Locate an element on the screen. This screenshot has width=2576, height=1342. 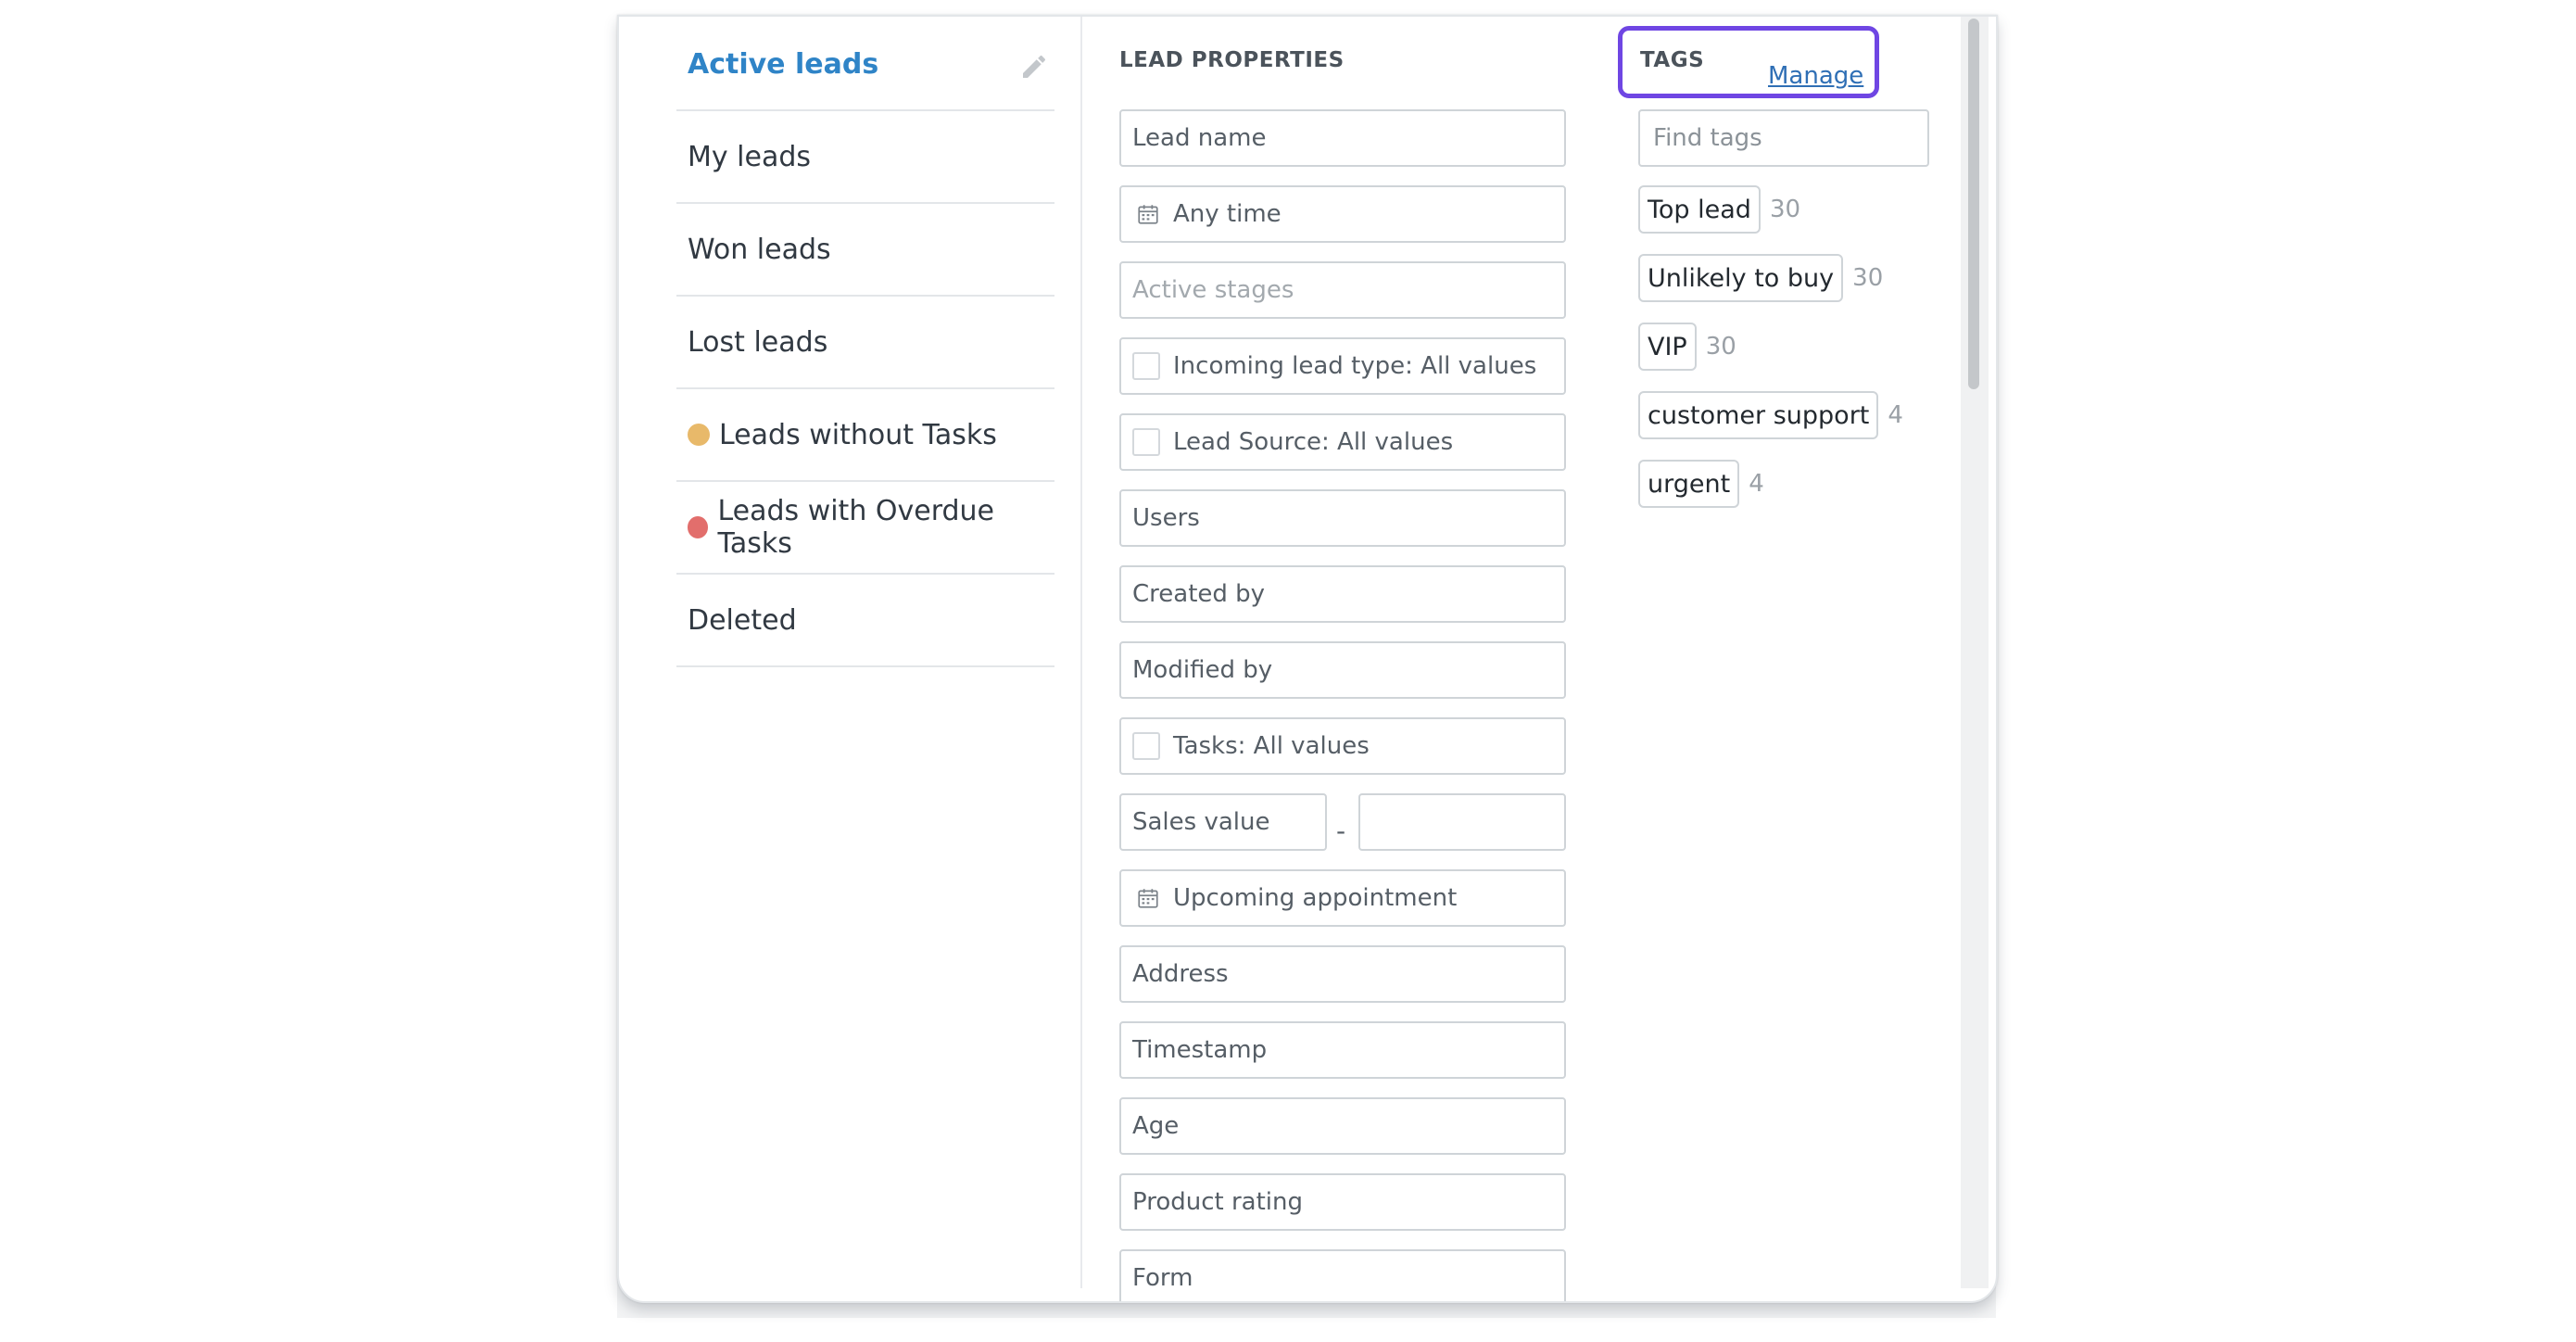
stages-select: Active stages is located at coordinates (1342, 290).